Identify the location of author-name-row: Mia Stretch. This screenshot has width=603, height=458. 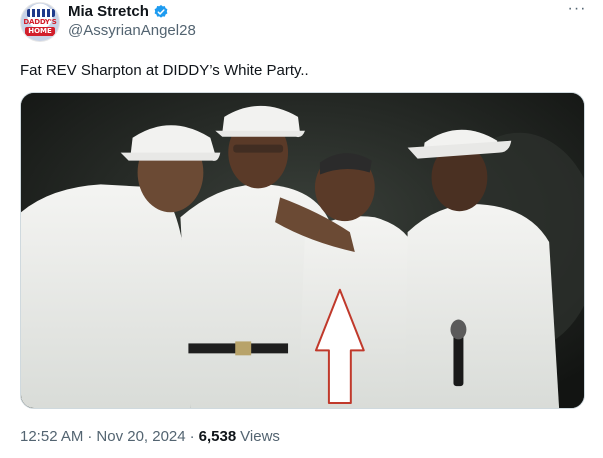
(118, 11).